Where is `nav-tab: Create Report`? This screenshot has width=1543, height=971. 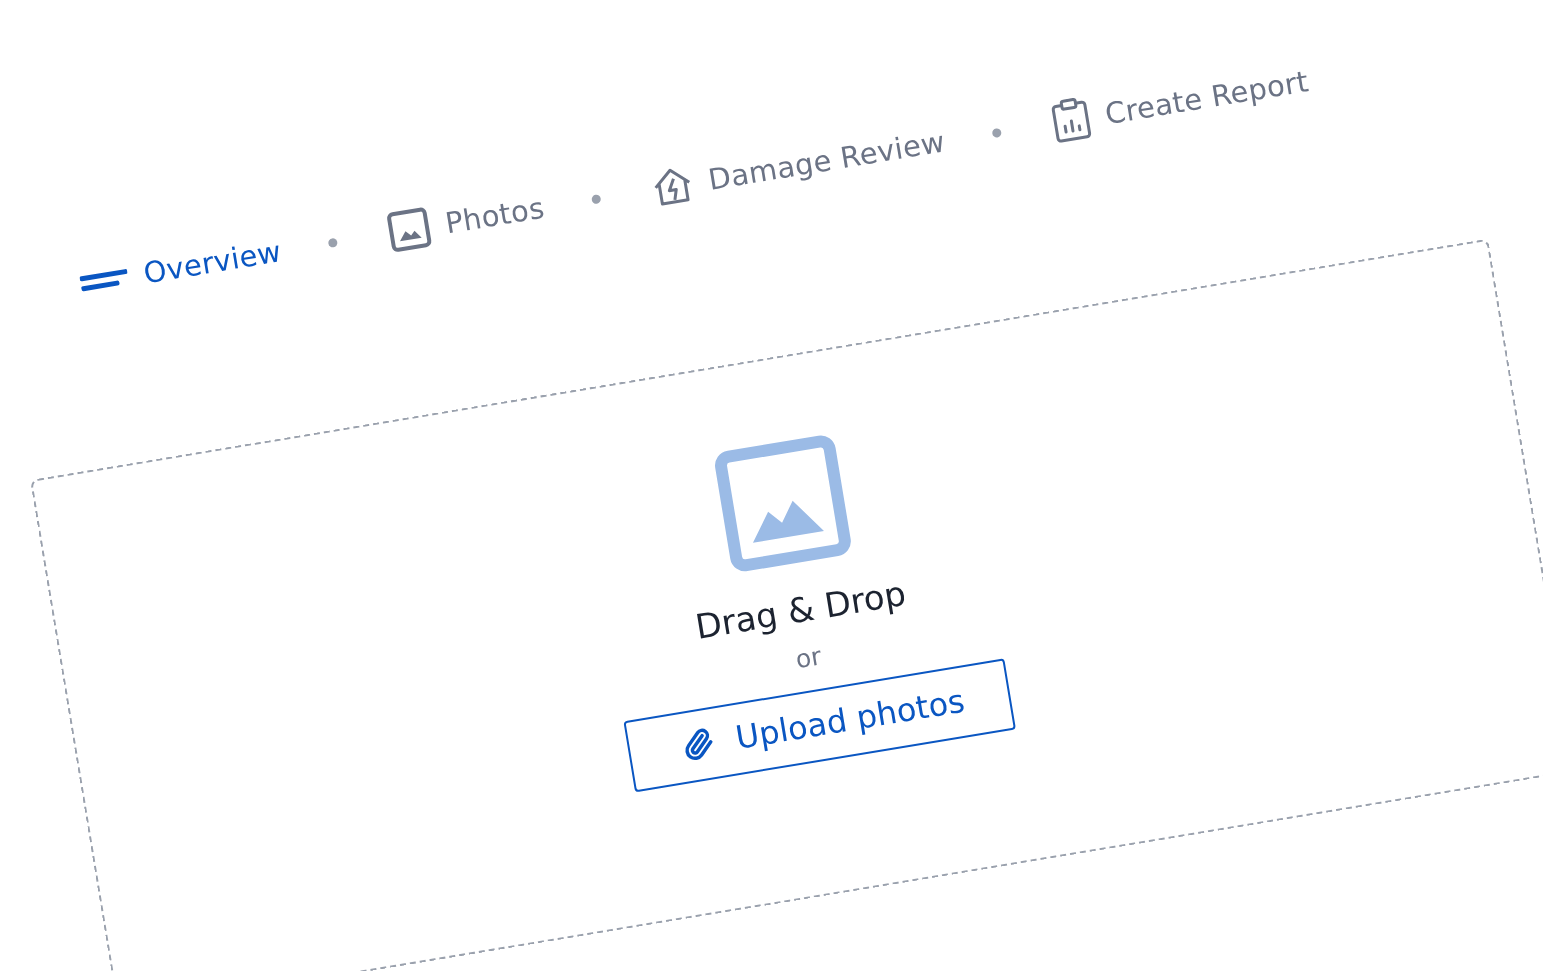 nav-tab: Create Report is located at coordinates (1180, 102).